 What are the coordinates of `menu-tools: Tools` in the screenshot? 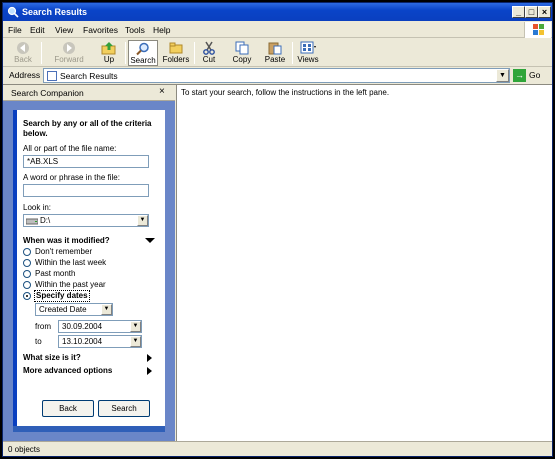 It's located at (135, 30).